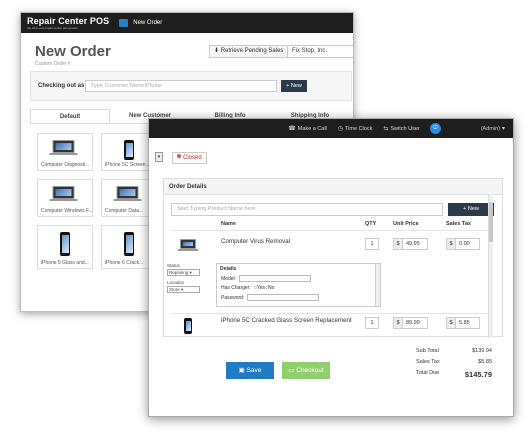 Image resolution: width=525 pixels, height=430 pixels. I want to click on new-customer-button: + New, so click(294, 86).